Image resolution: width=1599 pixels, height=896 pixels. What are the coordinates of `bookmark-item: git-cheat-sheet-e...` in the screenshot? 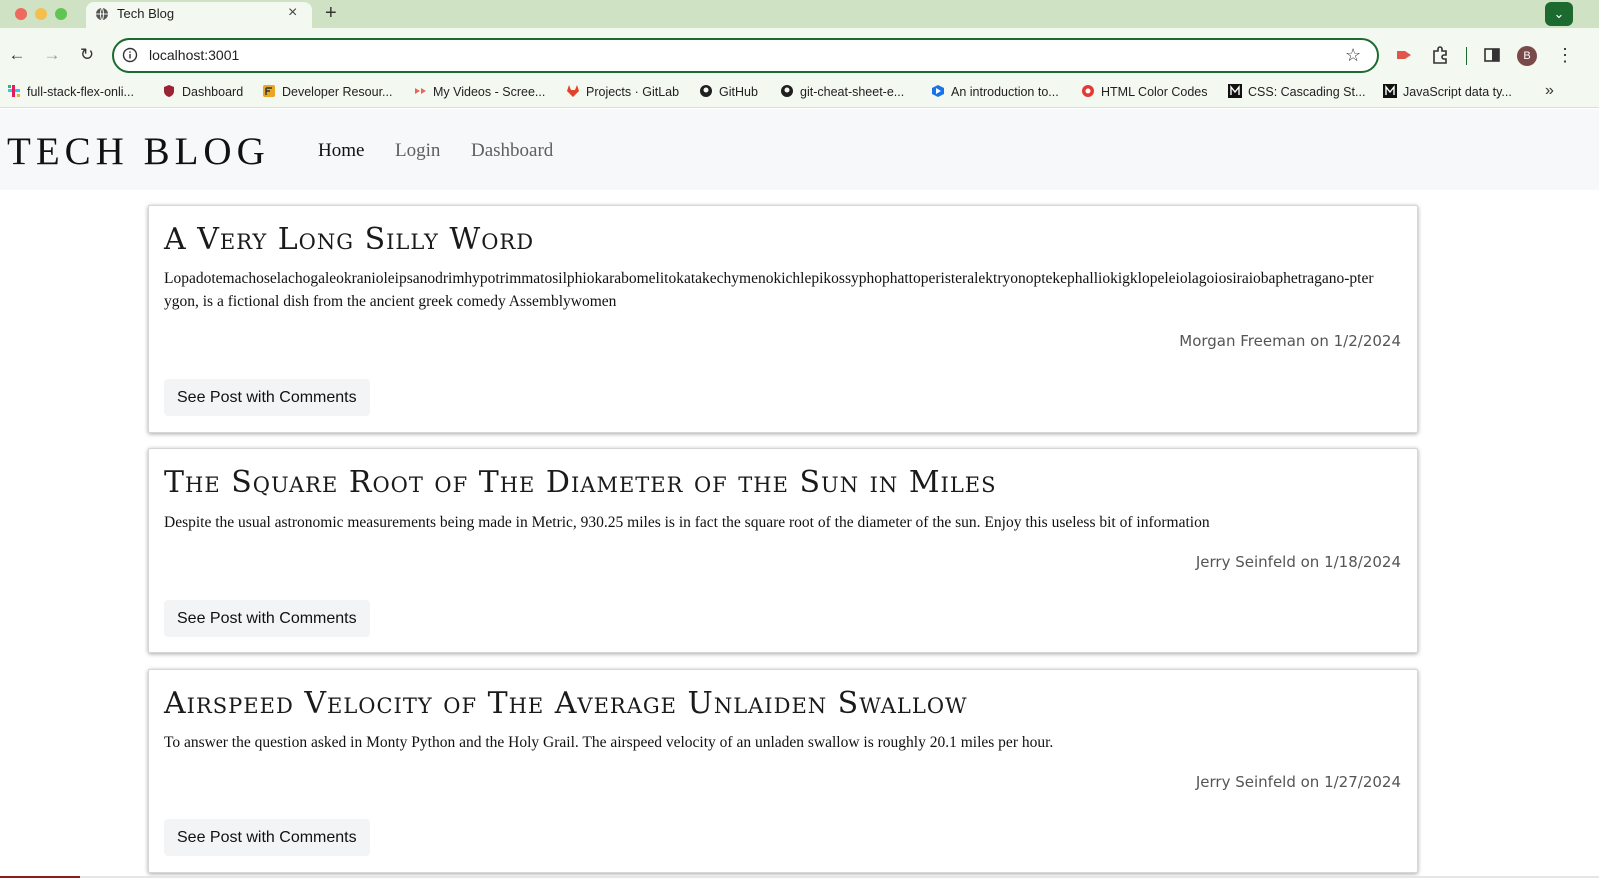 It's located at (842, 92).